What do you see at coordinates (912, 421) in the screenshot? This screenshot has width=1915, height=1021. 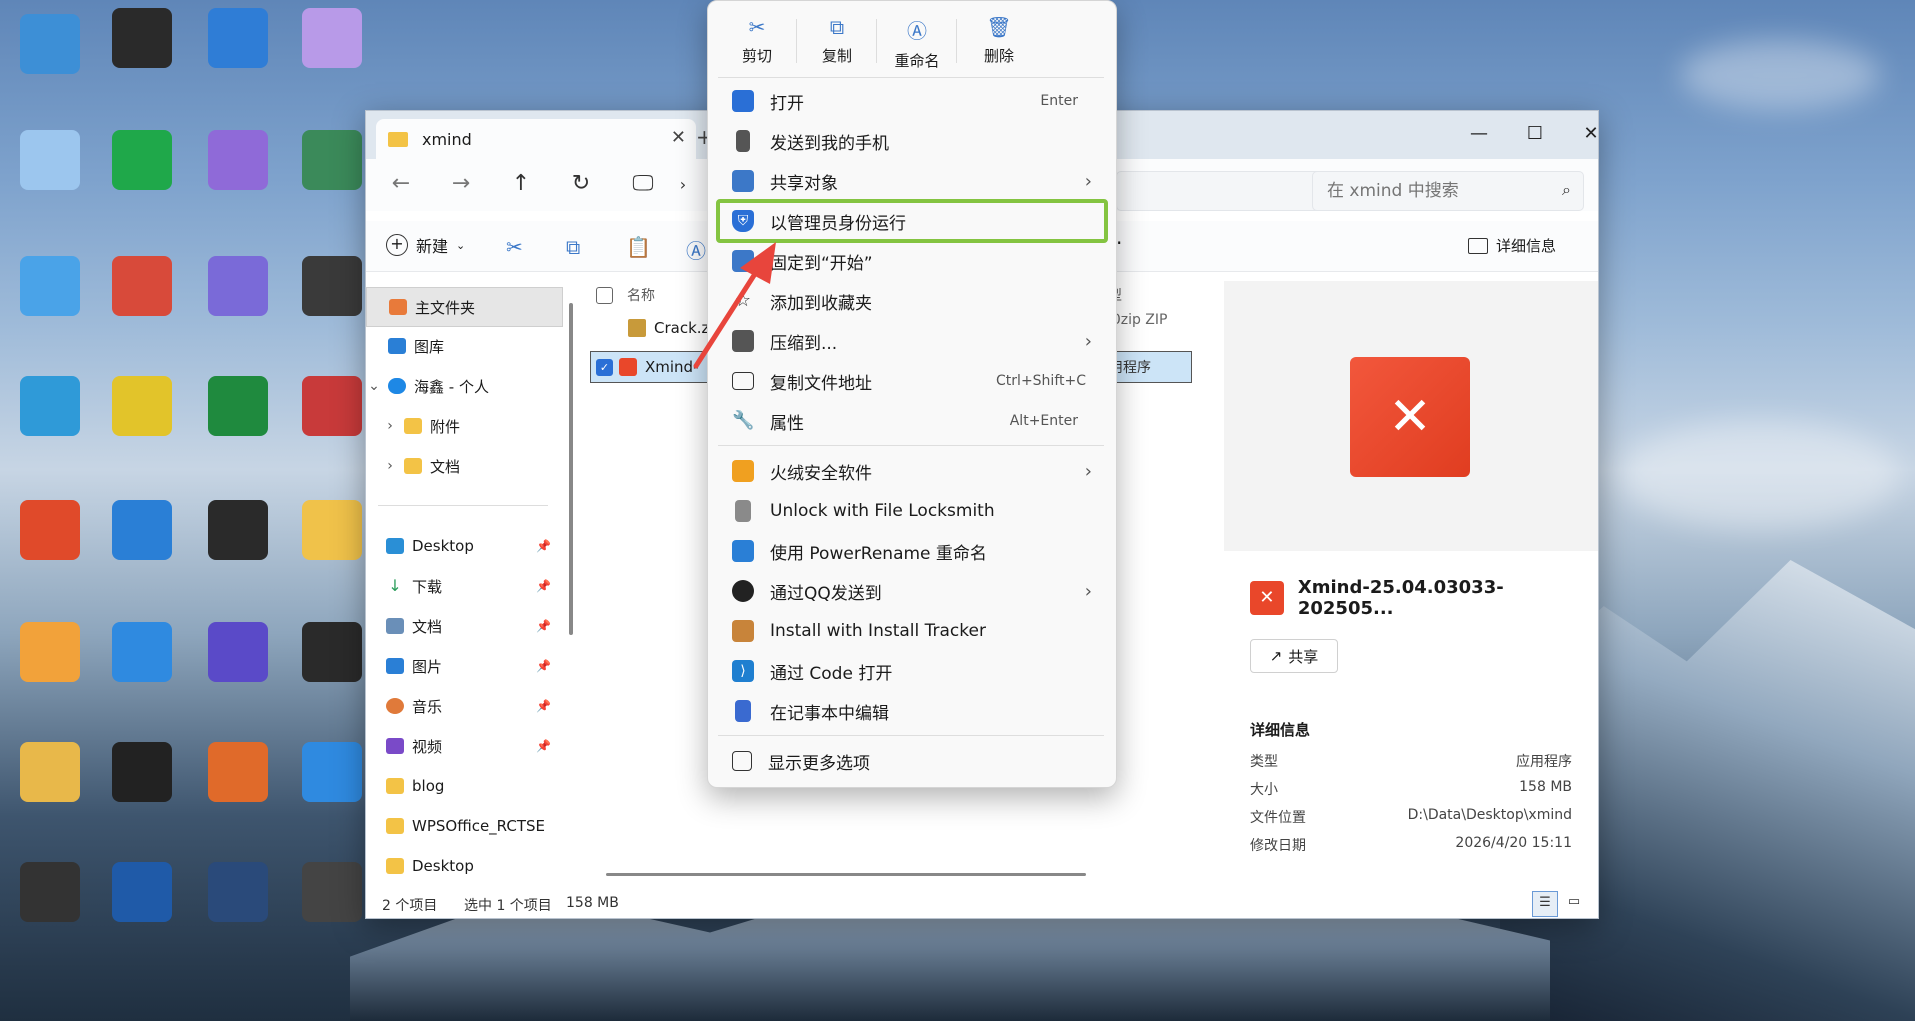 I see `menu-item-properties: 🔧 属性 Alt+Enter` at bounding box center [912, 421].